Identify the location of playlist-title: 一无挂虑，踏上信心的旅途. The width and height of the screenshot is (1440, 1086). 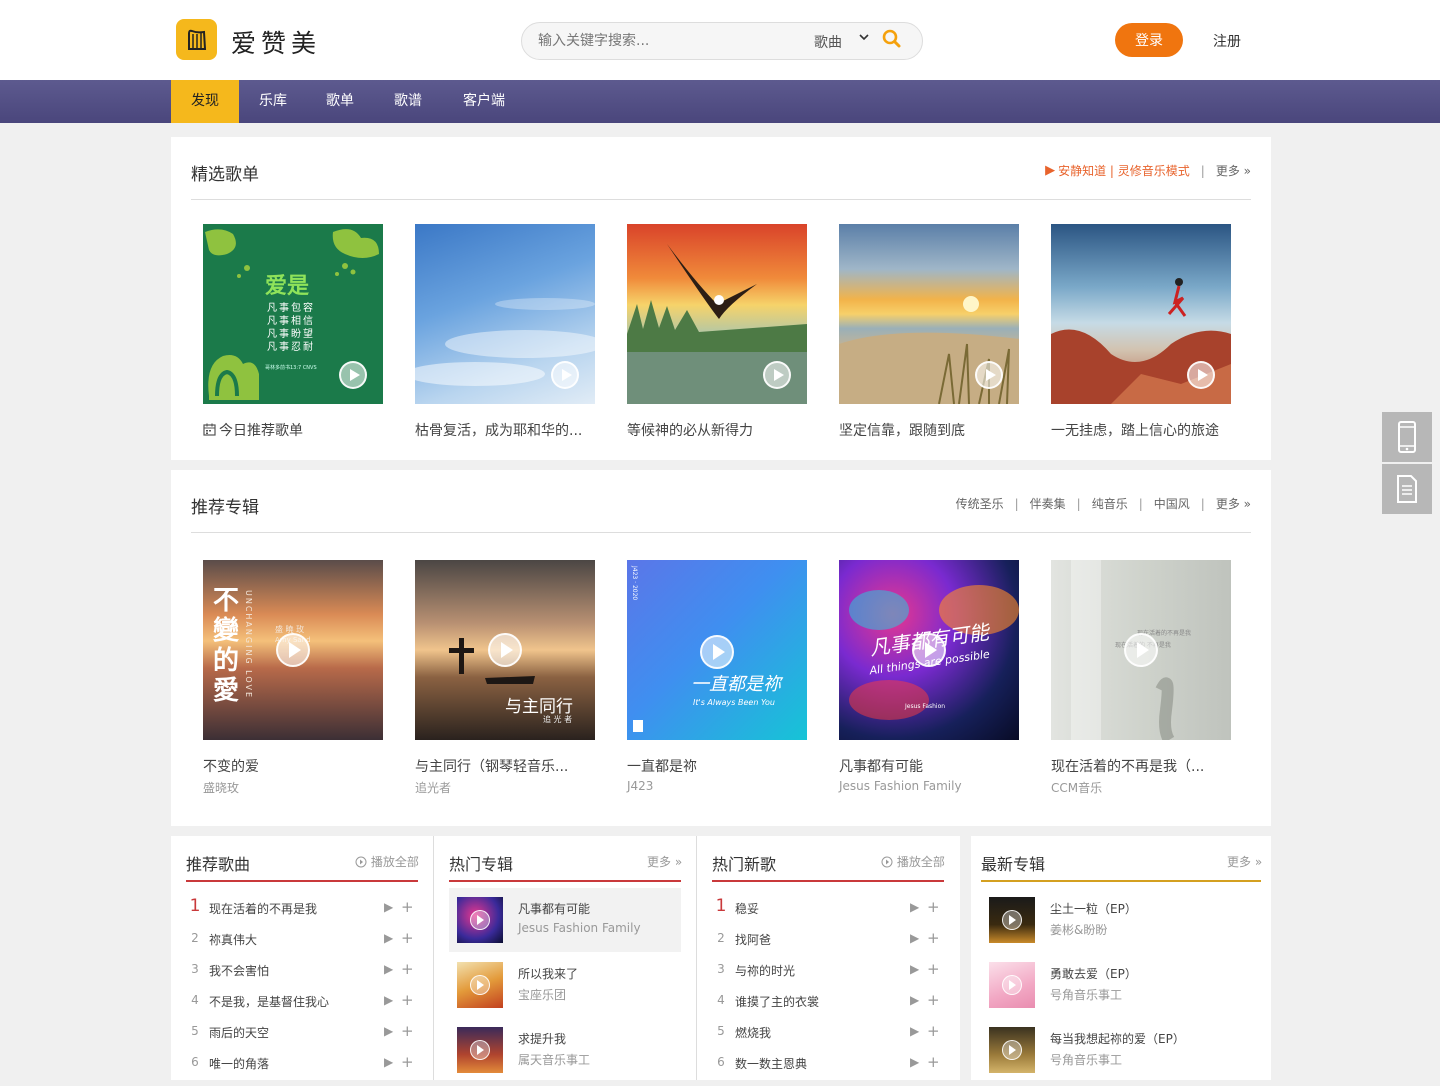
(1141, 430).